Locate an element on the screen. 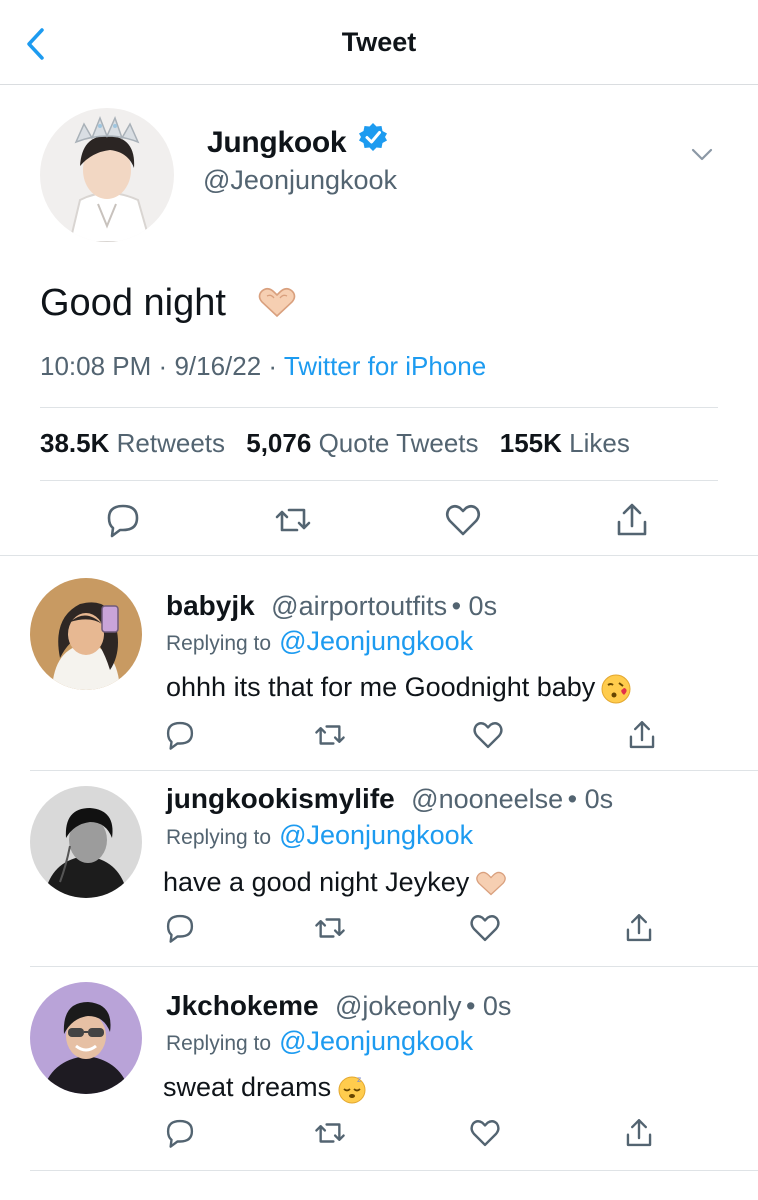  retweet-button is located at coordinates (293, 520).